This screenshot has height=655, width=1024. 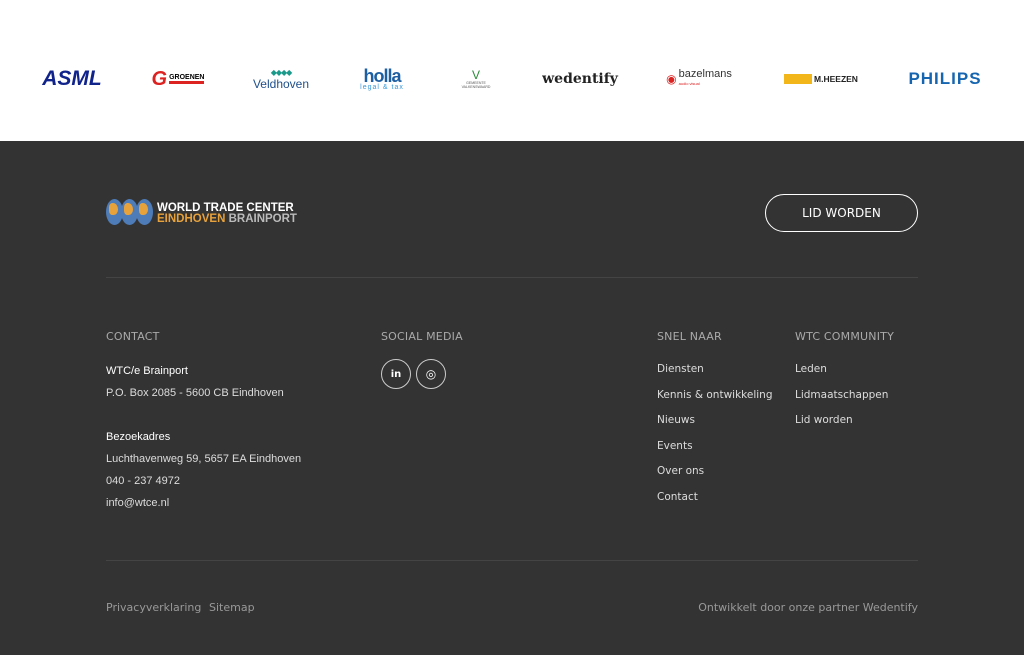 What do you see at coordinates (143, 481) in the screenshot?
I see `contact-phone: 040 - 237 4972` at bounding box center [143, 481].